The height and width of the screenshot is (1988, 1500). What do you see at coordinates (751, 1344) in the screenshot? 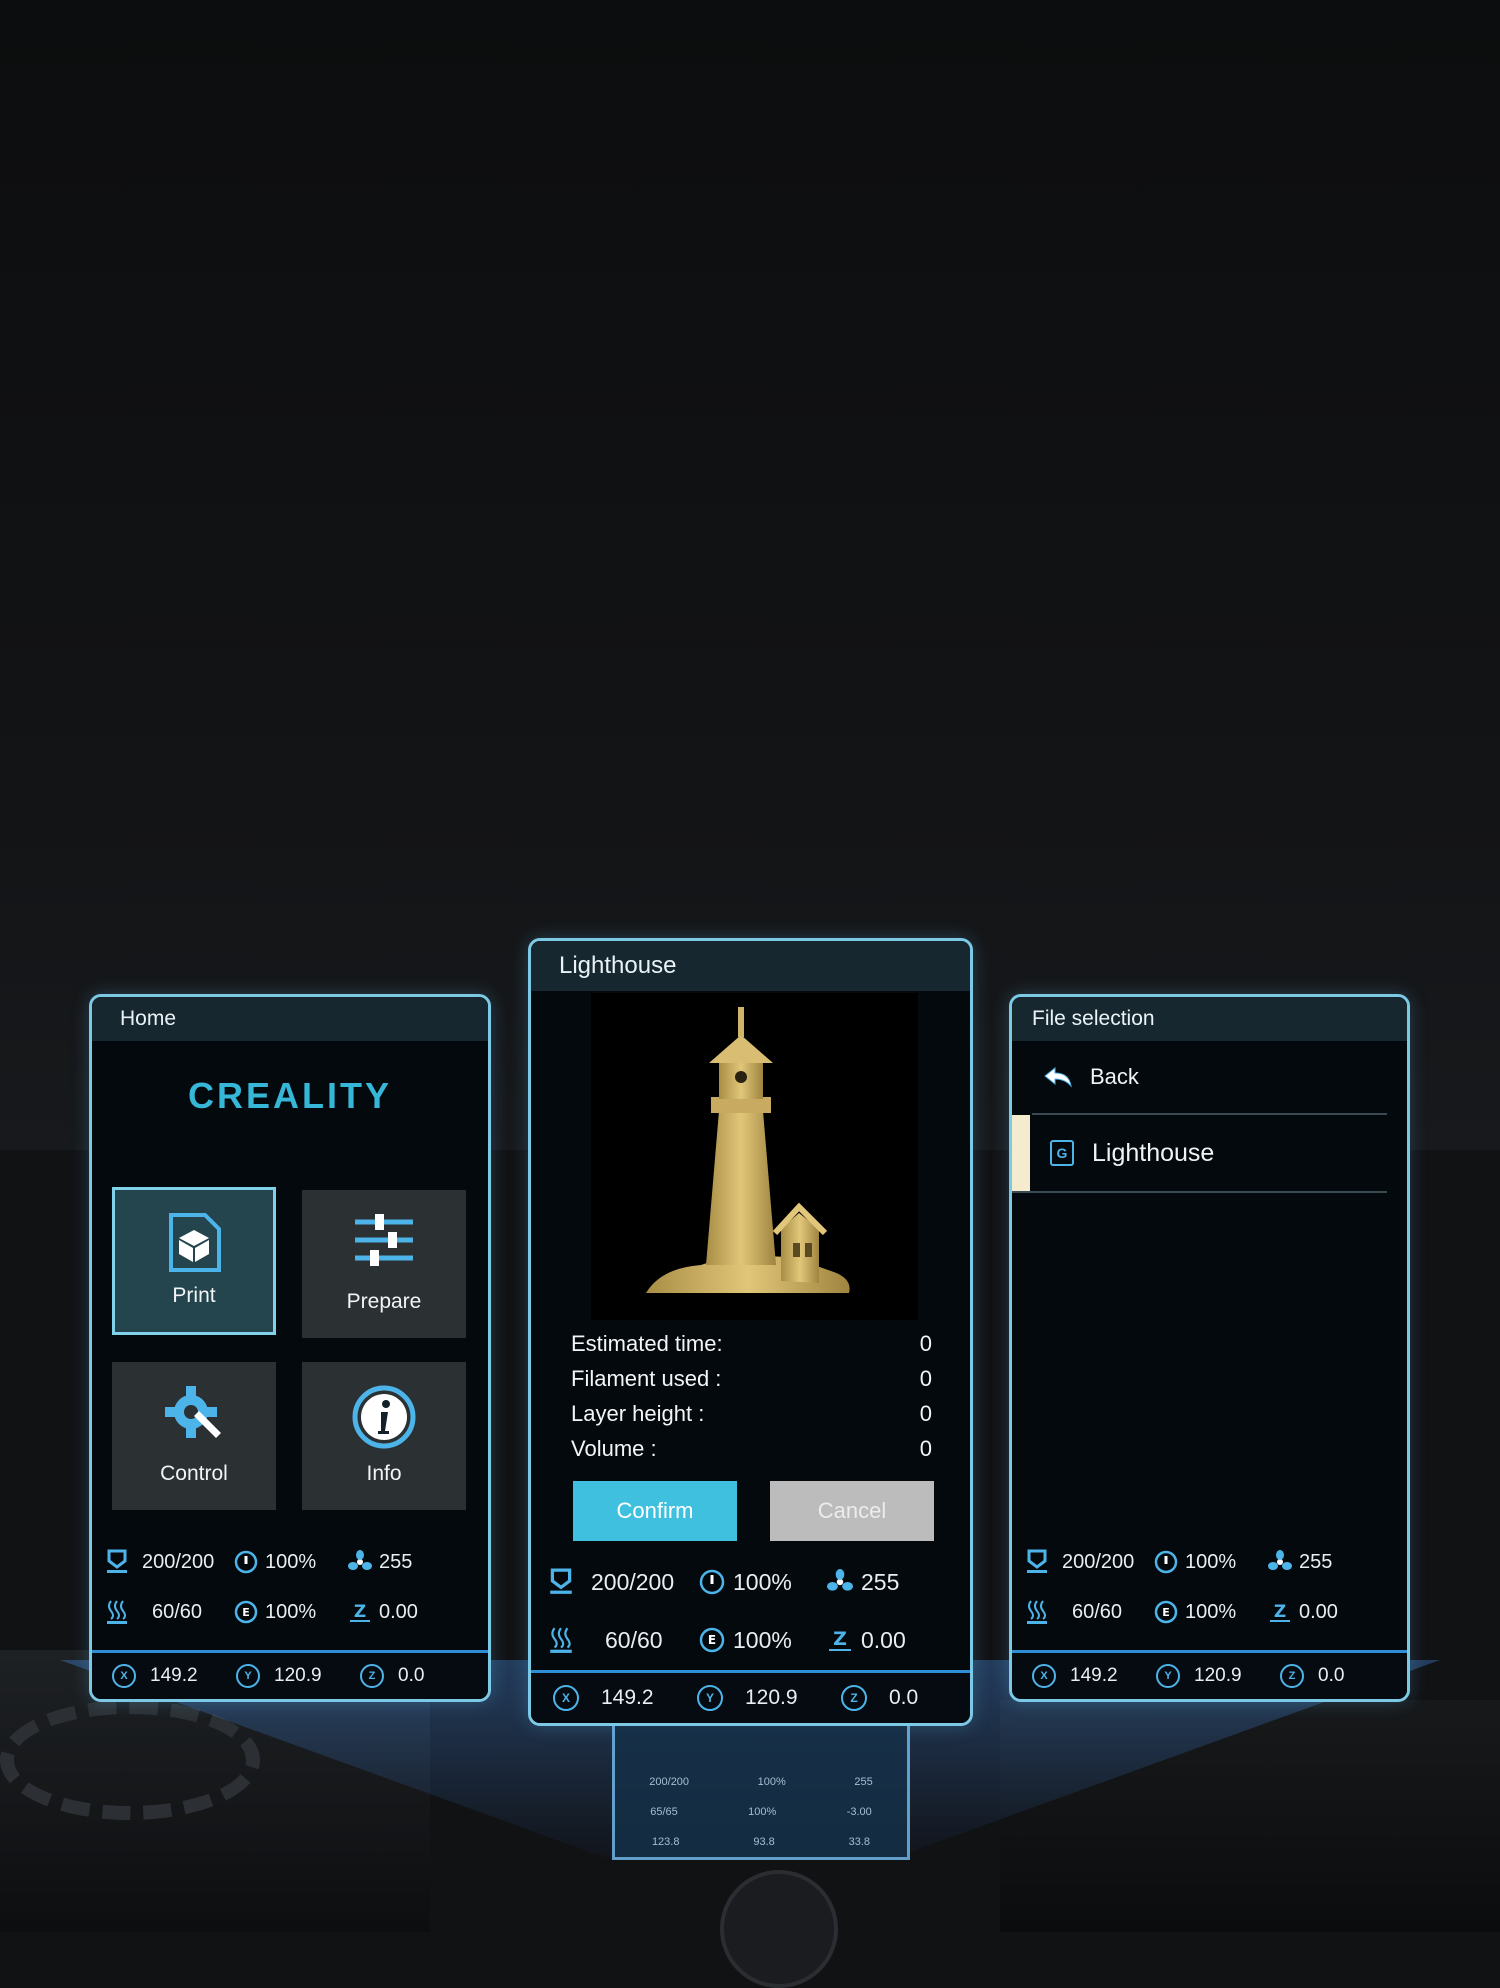
I see `info-row-time: Estimated time: 0` at bounding box center [751, 1344].